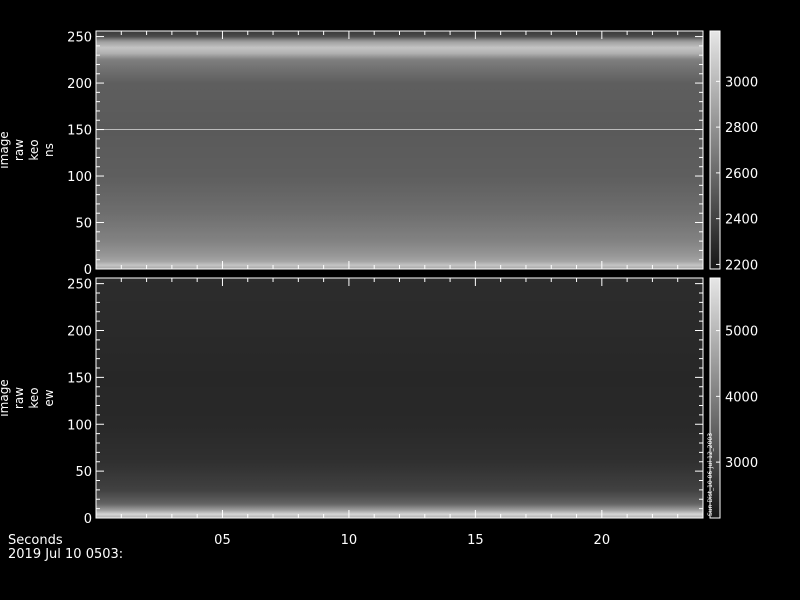 This screenshot has height=600, width=800. I want to click on x-tick-label: 10, so click(349, 540).